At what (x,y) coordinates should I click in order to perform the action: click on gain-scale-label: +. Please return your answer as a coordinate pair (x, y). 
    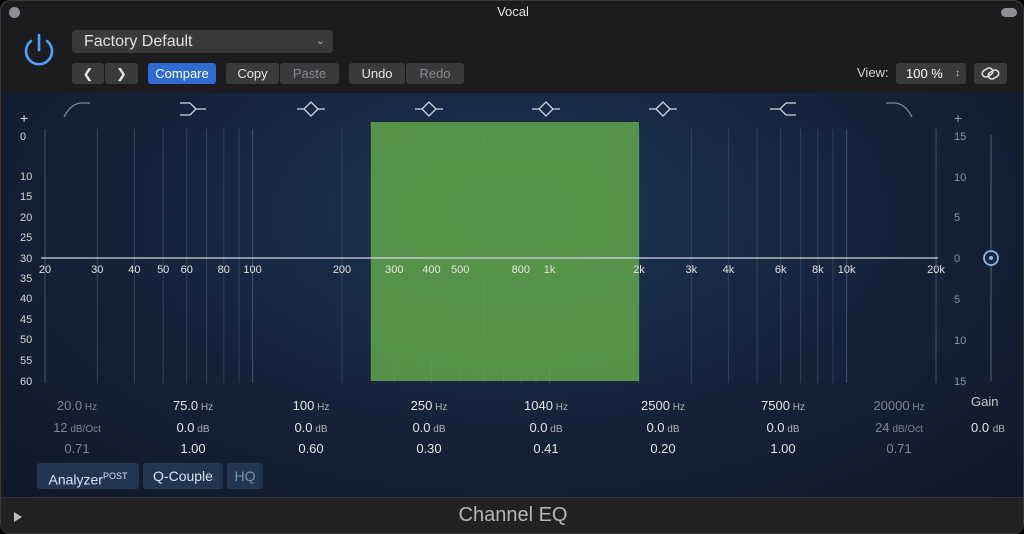
    Looking at the image, I should click on (958, 118).